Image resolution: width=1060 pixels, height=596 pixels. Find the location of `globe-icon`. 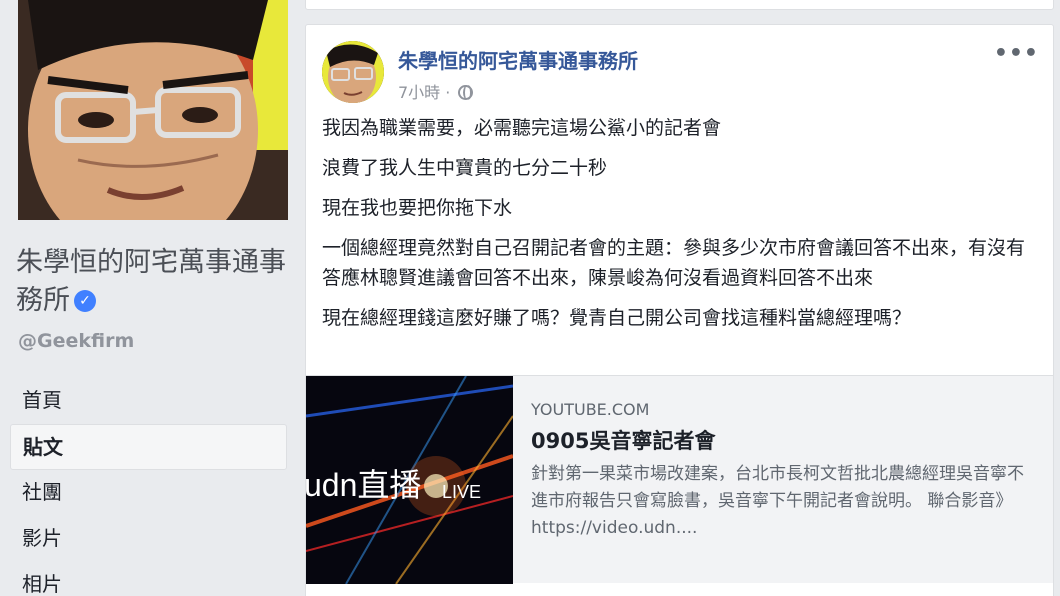

globe-icon is located at coordinates (466, 92).